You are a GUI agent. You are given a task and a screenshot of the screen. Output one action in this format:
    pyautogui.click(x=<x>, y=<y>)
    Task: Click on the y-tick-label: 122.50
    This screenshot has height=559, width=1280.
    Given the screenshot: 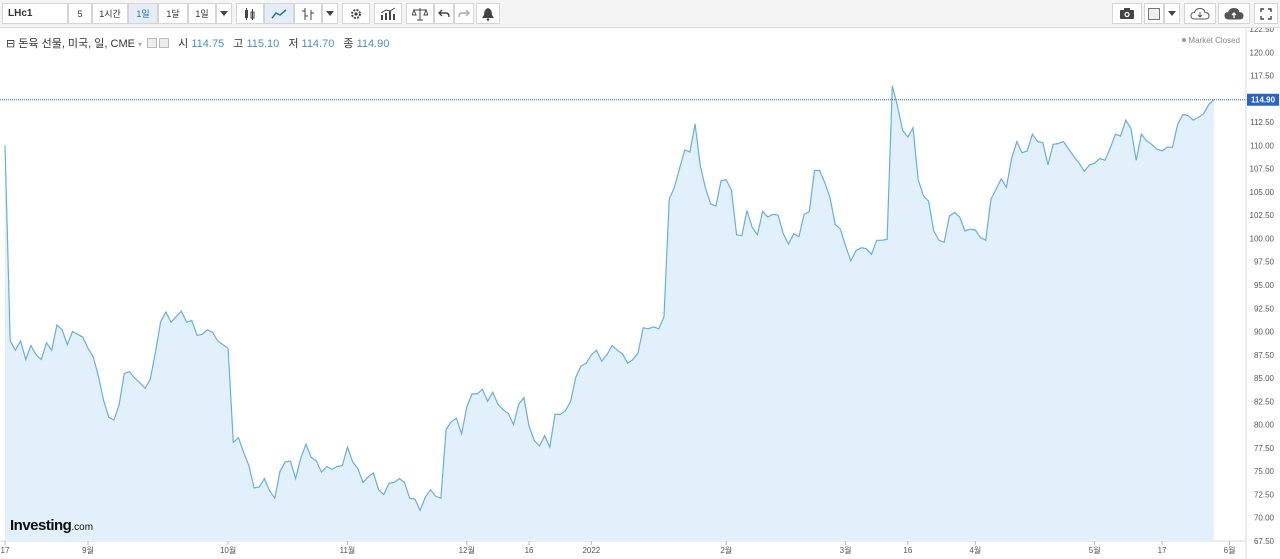 What is the action you would take?
    pyautogui.click(x=1262, y=31)
    